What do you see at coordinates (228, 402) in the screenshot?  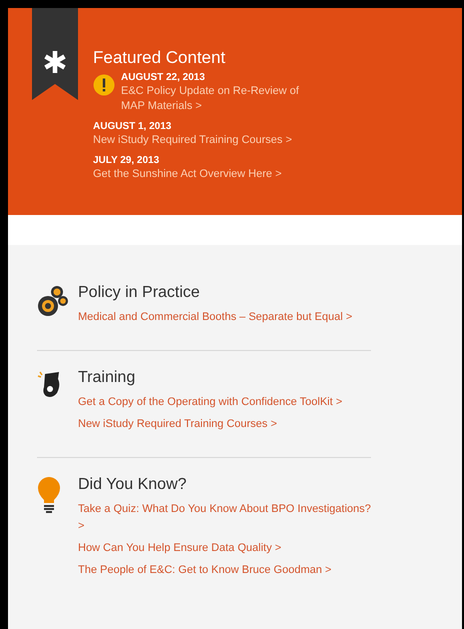 I see `section-link: Get a Copy of the Operating with Confidence ToolKit >` at bounding box center [228, 402].